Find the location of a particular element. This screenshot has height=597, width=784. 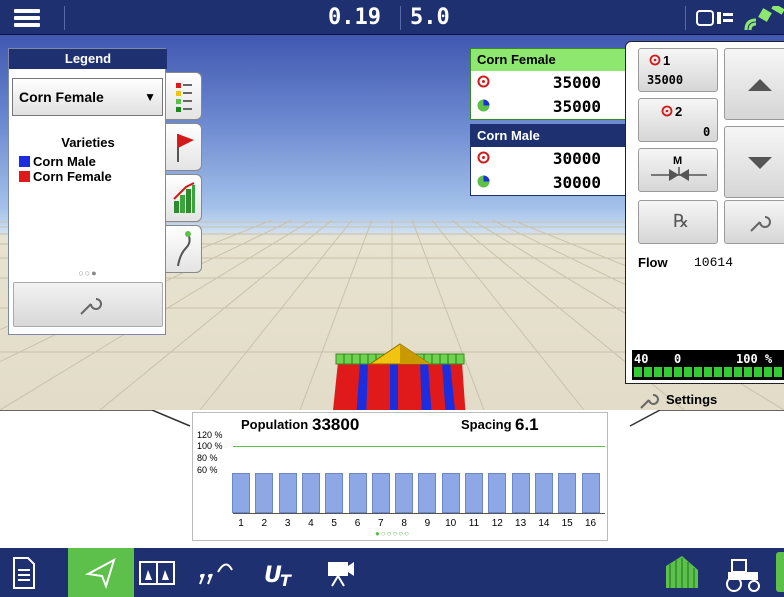

legend-product-select: Corn Female ▼ is located at coordinates (87, 97).